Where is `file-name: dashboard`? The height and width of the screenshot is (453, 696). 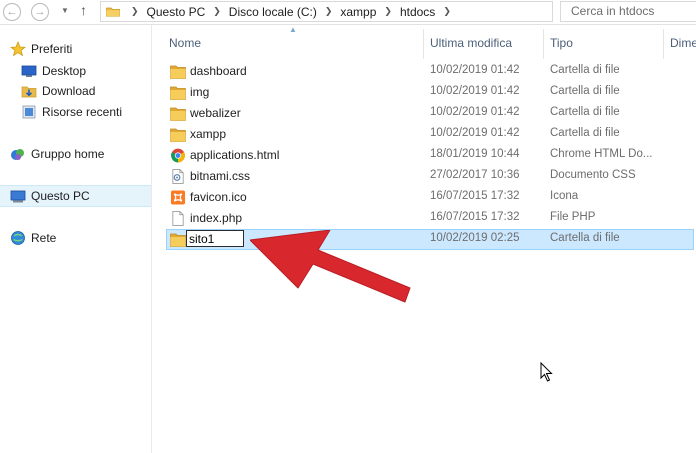 file-name: dashboard is located at coordinates (218, 71).